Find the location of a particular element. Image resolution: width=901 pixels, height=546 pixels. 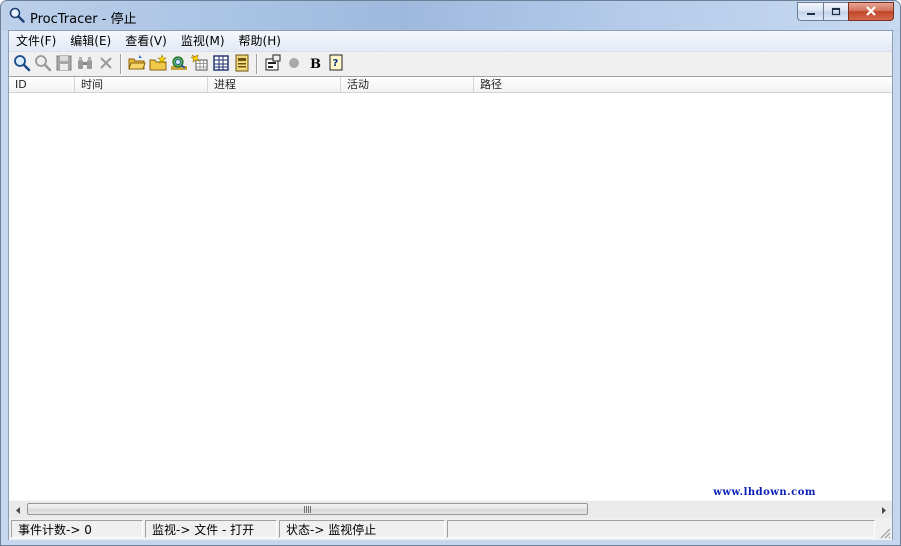

maximize-icon is located at coordinates (836, 12).